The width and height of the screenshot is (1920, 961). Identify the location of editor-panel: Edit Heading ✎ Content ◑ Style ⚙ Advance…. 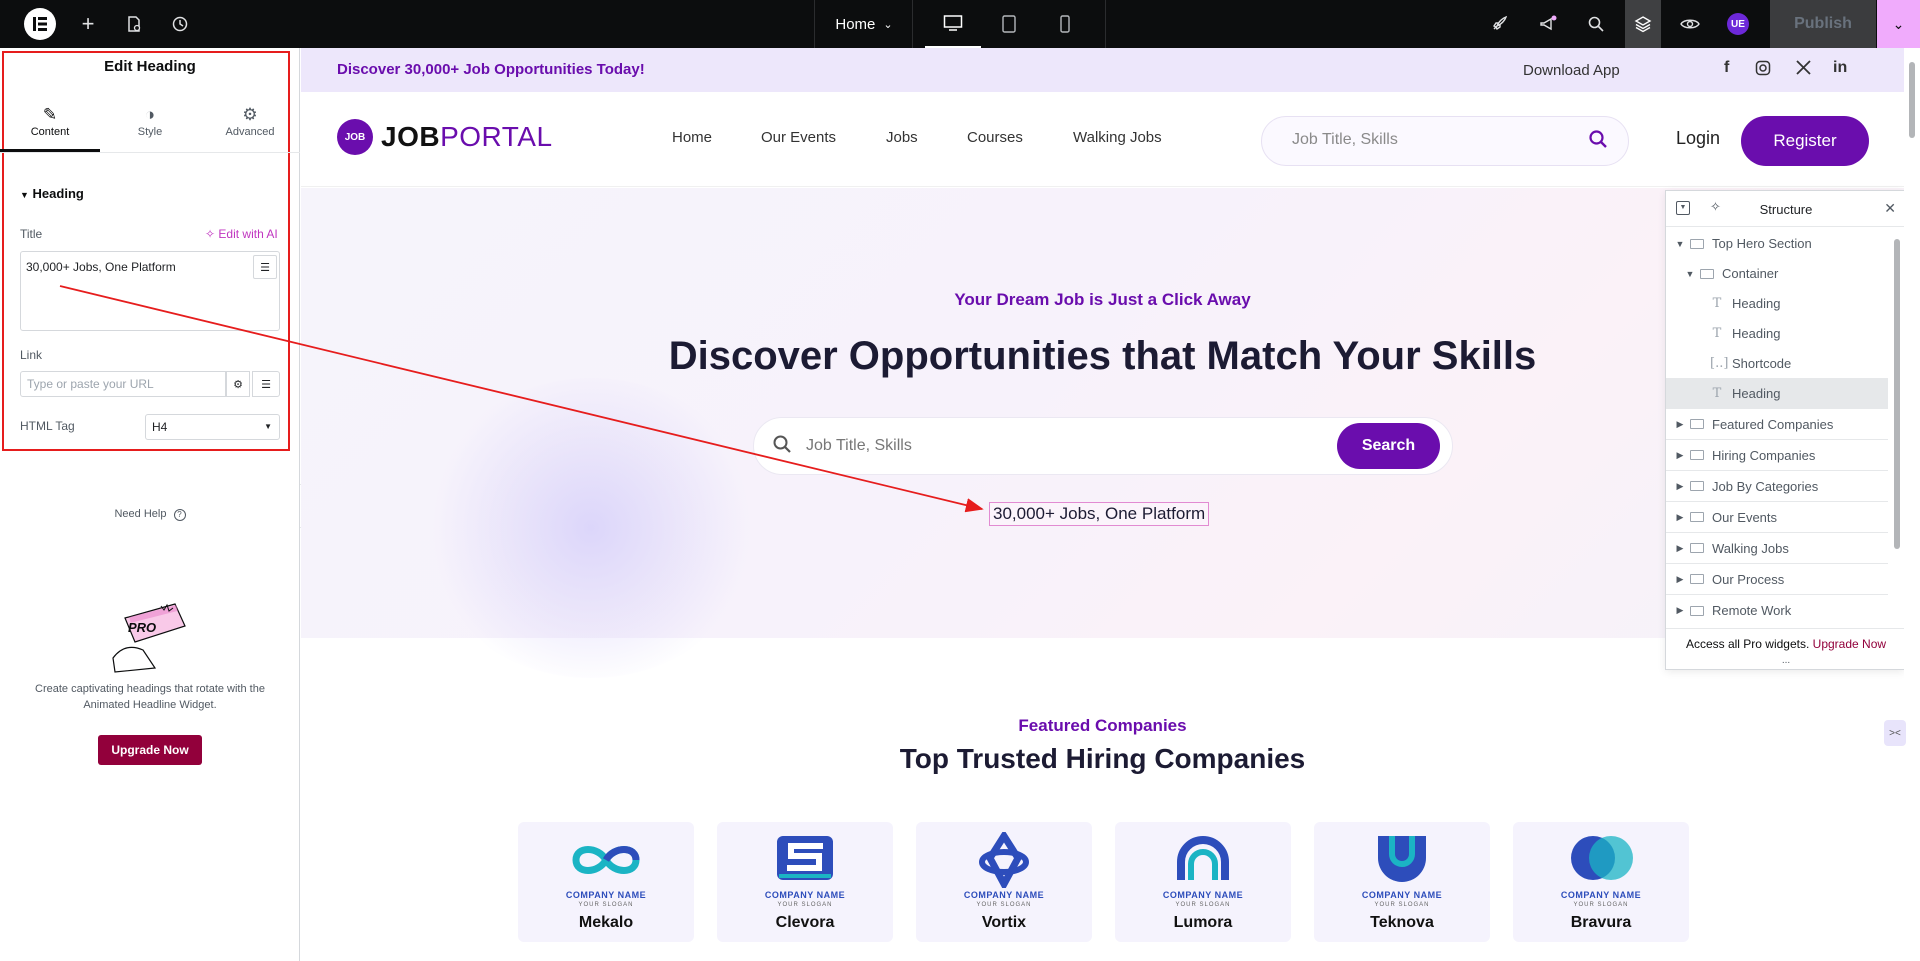
(150, 504).